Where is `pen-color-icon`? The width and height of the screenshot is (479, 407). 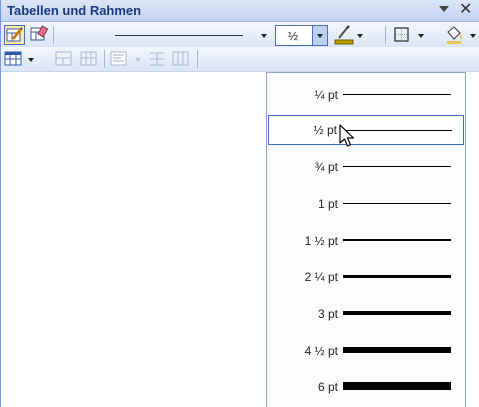 pen-color-icon is located at coordinates (344, 35).